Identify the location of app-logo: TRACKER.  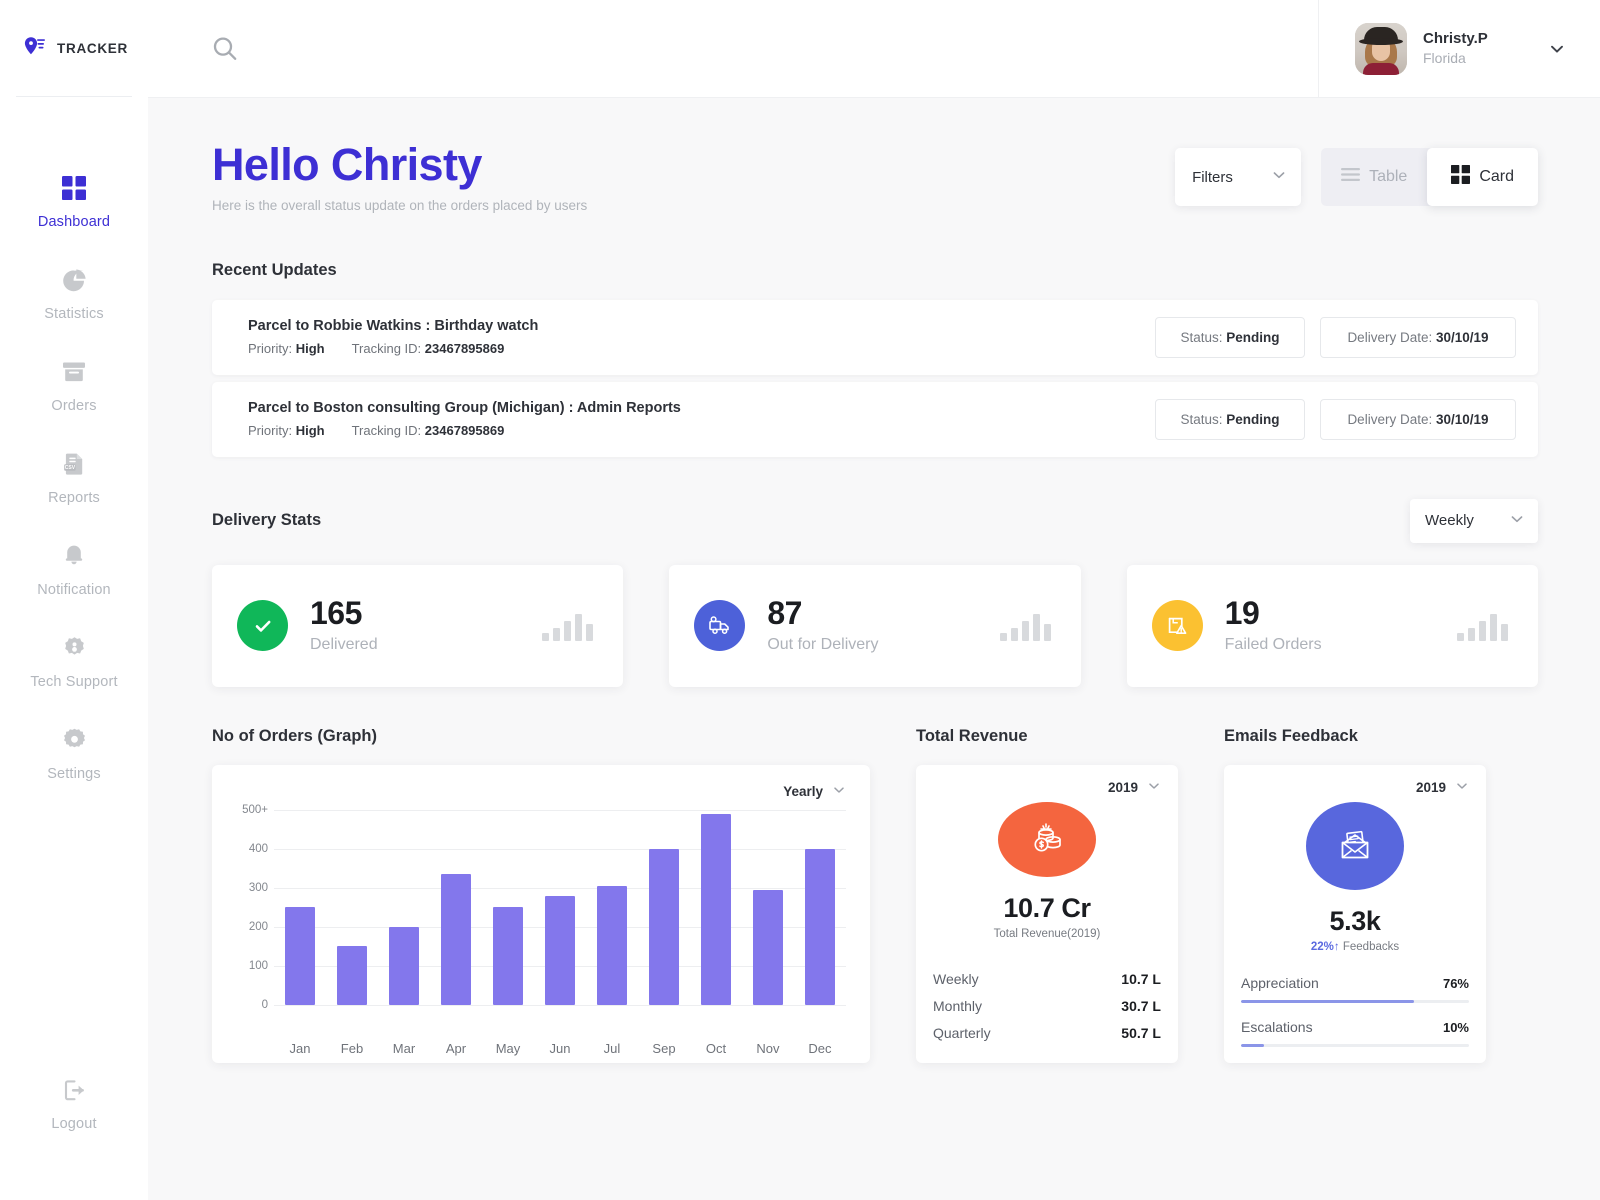
(74, 48).